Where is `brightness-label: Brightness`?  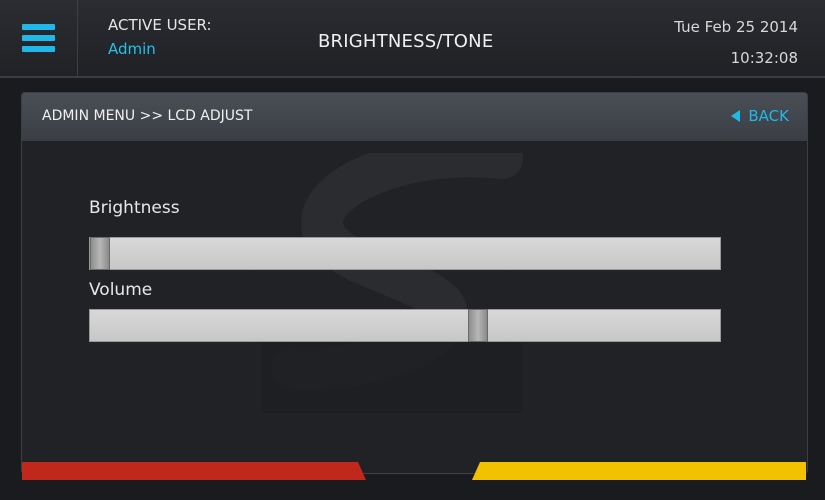
brightness-label: Brightness is located at coordinates (134, 208).